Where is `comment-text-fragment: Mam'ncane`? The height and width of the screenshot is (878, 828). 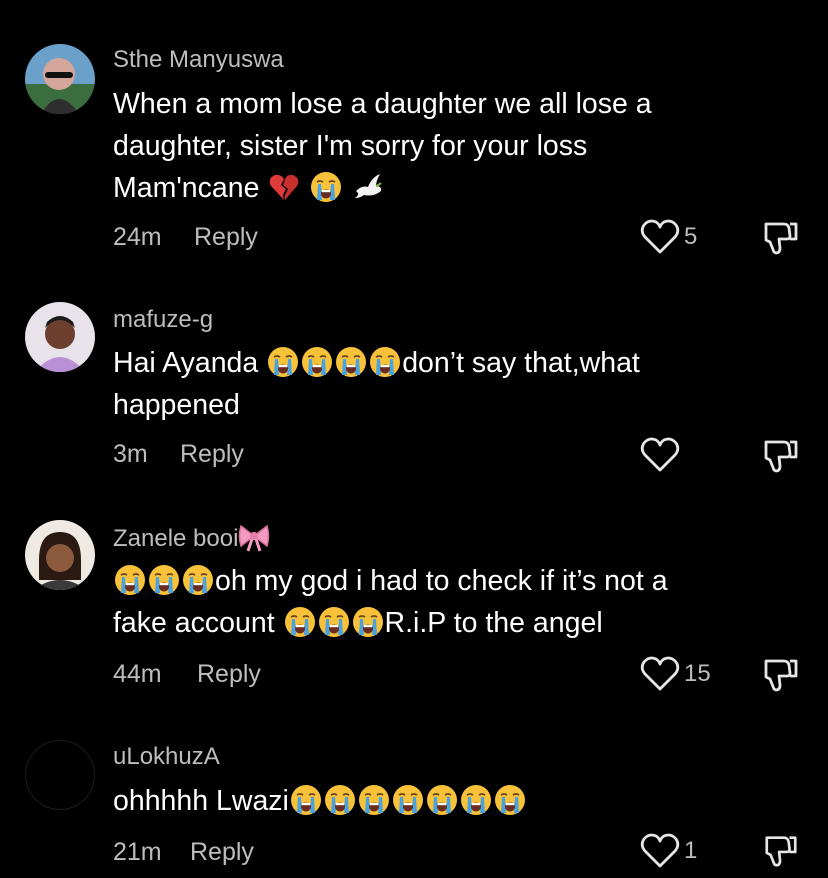
comment-text-fragment: Mam'ncane is located at coordinates (186, 188).